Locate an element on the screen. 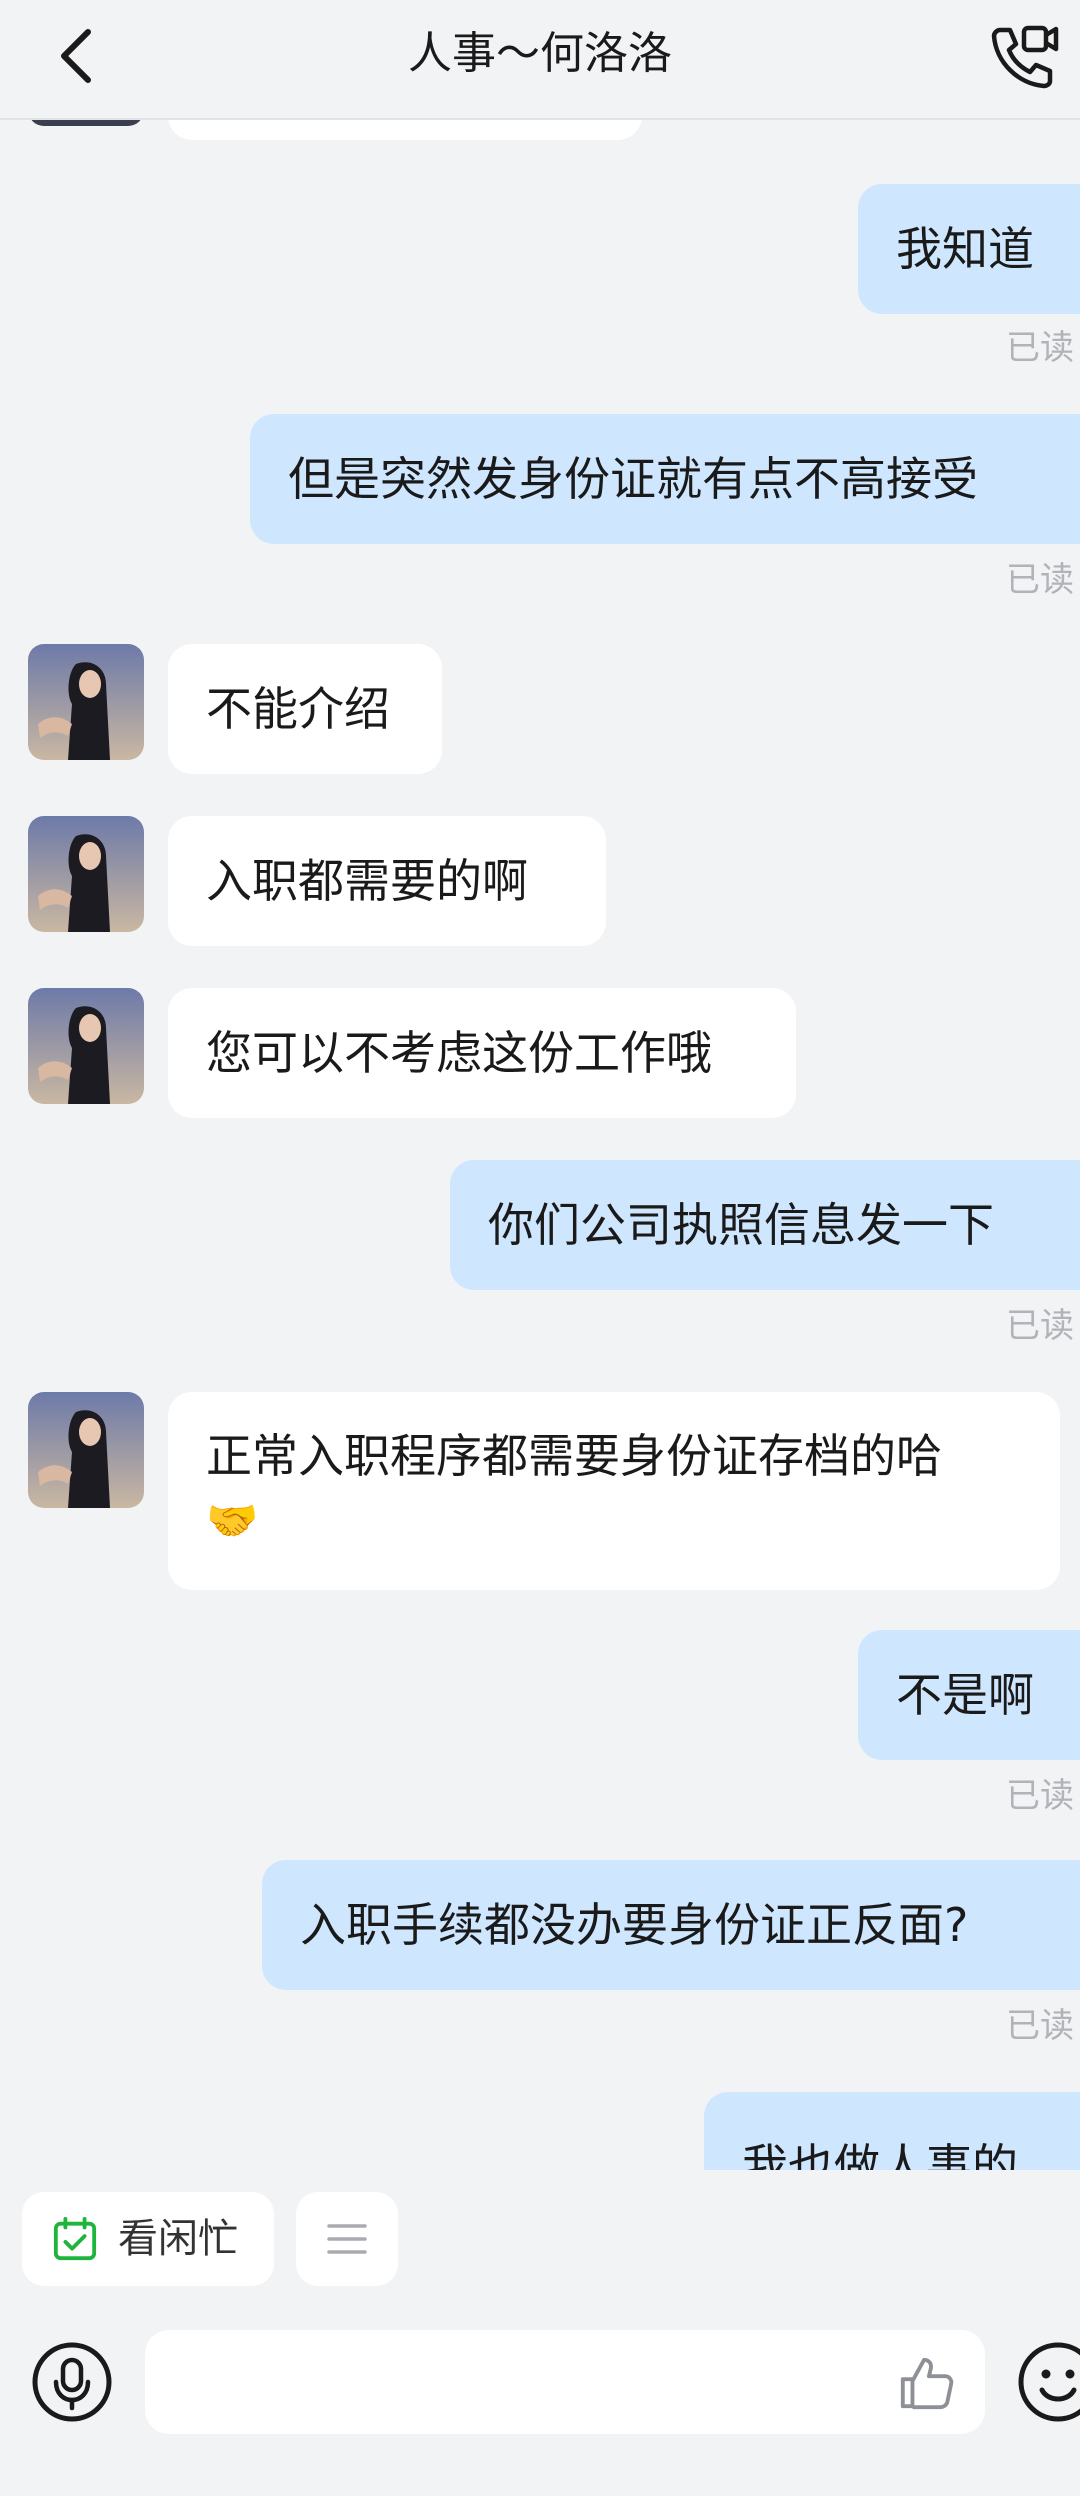  message-bubble-out: 不是啊 is located at coordinates (969, 1695).